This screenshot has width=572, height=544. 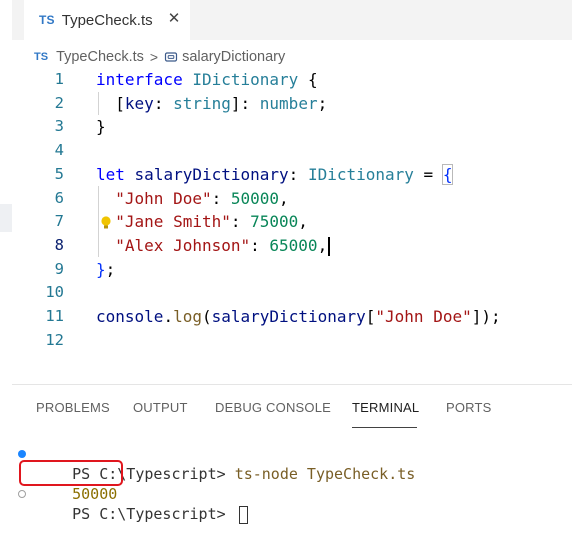 I want to click on code-line: 7 "Jane Smith": 75000,, so click(x=292, y=222).